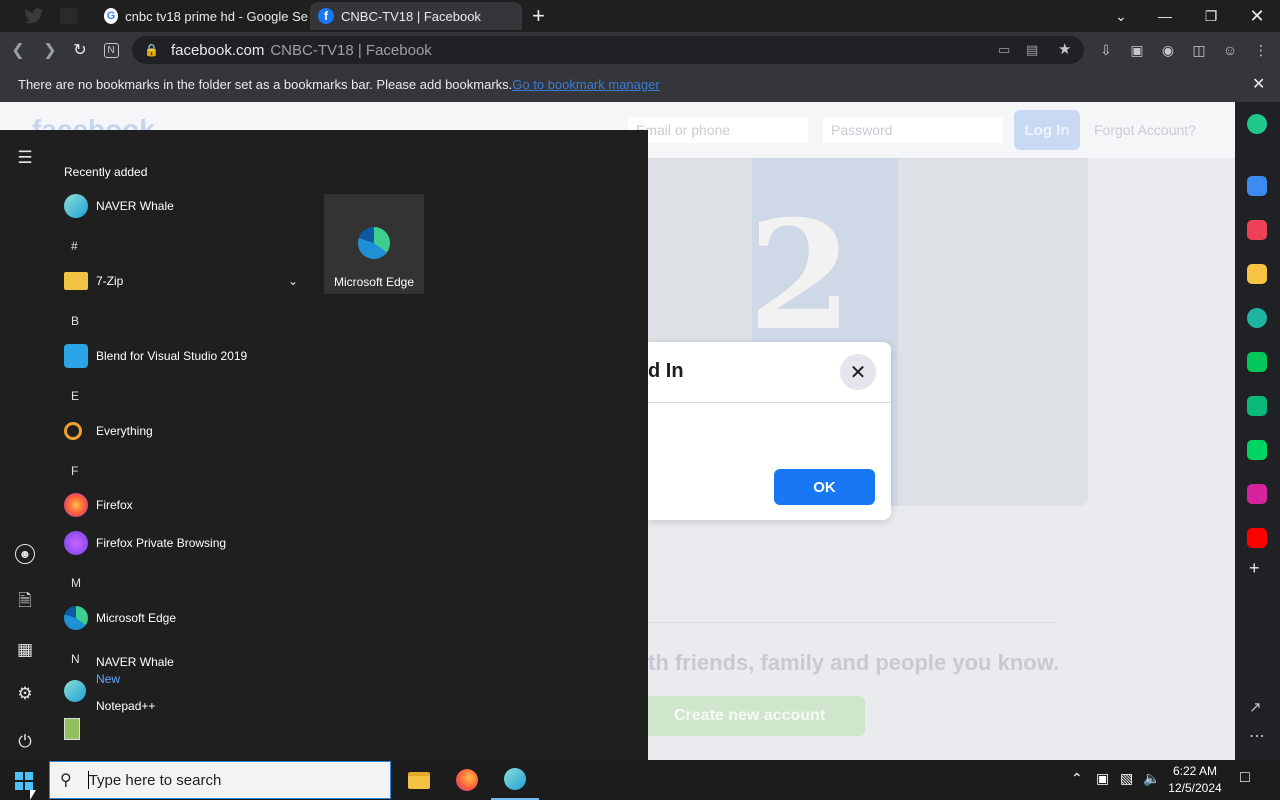 Image resolution: width=1280 pixels, height=800 pixels. I want to click on firefox-taskbar-icon, so click(467, 780).